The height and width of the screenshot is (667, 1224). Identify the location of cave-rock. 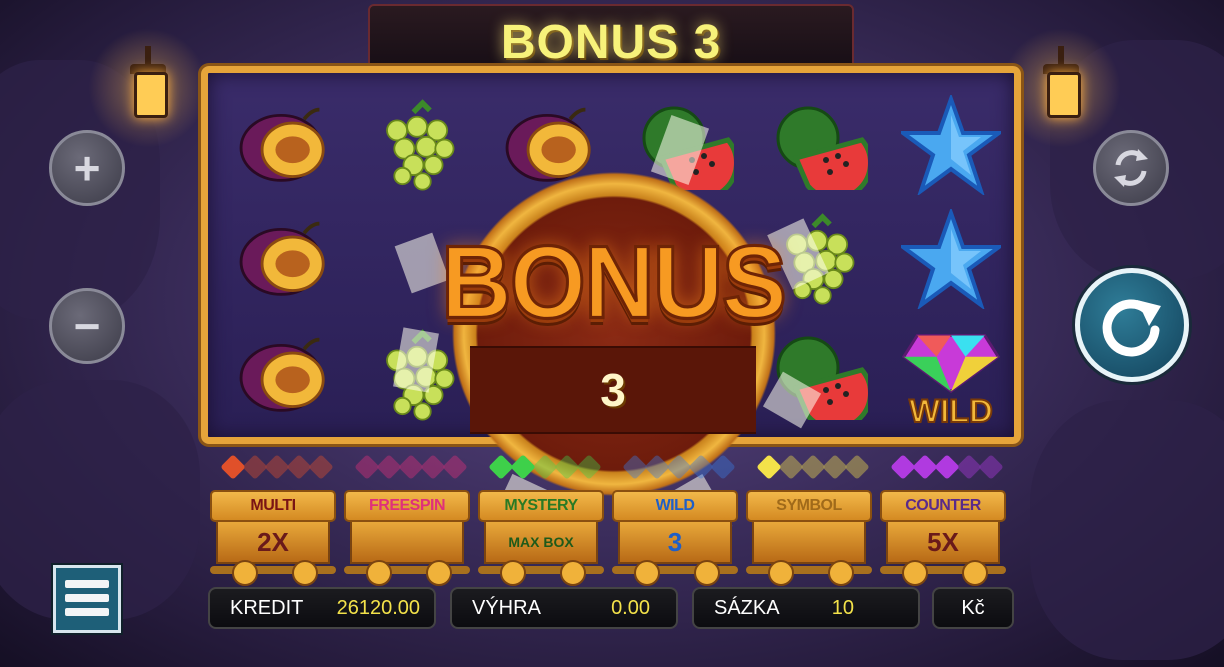
(1127, 530).